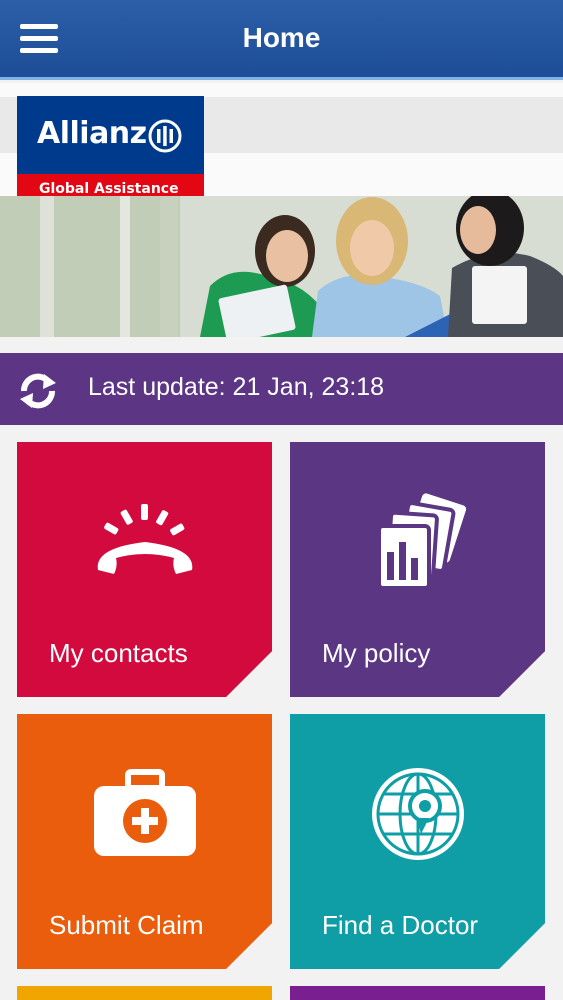  I want to click on logo-subtitle: Global Assistance, so click(109, 189).